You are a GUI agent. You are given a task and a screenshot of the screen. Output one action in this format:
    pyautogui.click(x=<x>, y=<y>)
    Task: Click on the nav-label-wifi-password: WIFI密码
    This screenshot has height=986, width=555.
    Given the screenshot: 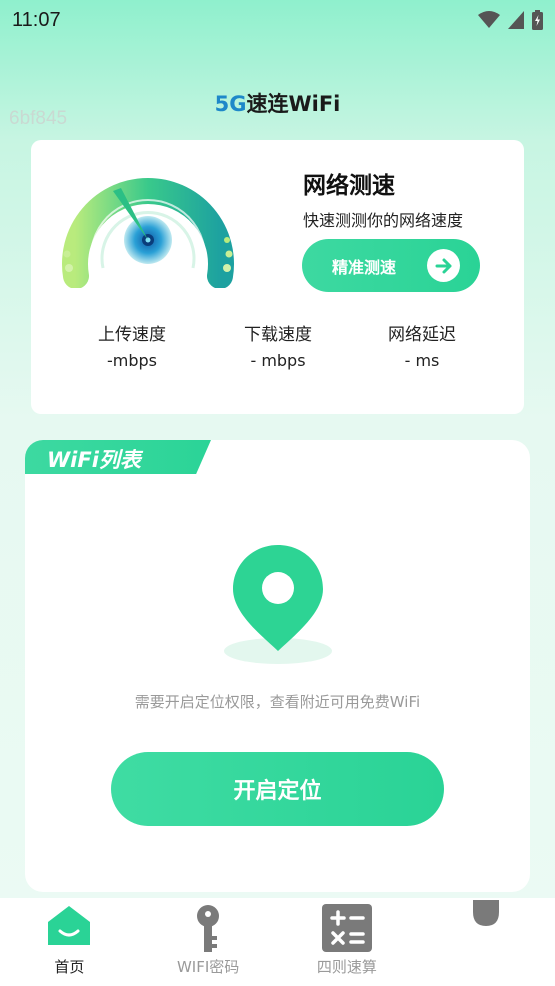 What is the action you would take?
    pyautogui.click(x=208, y=967)
    